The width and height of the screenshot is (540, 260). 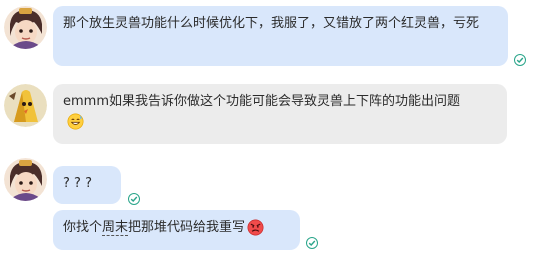 What do you see at coordinates (25, 105) in the screenshot?
I see `peer-avatar` at bounding box center [25, 105].